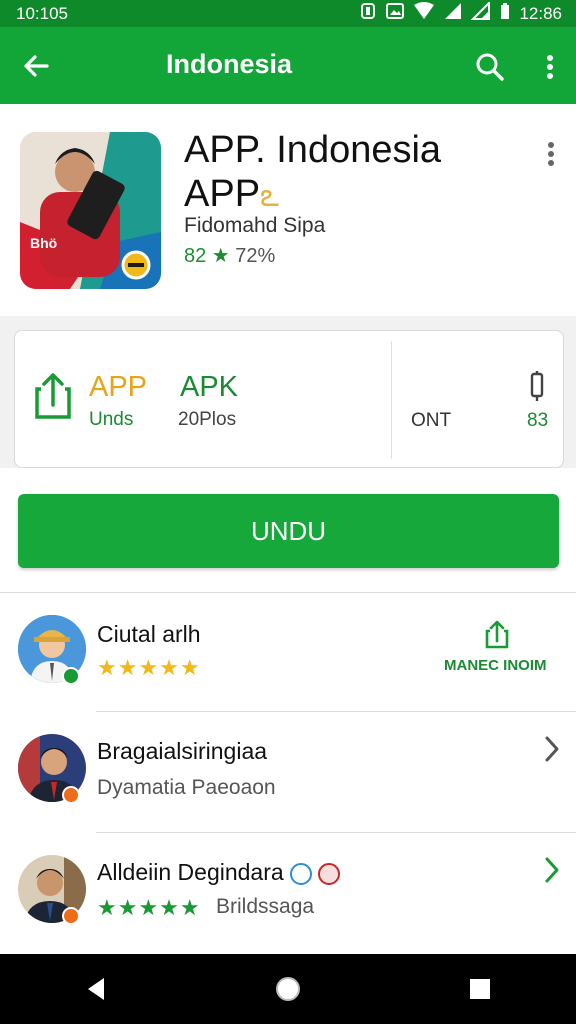 This screenshot has width=576, height=1024. I want to click on app-type-sub: Unds, so click(111, 419).